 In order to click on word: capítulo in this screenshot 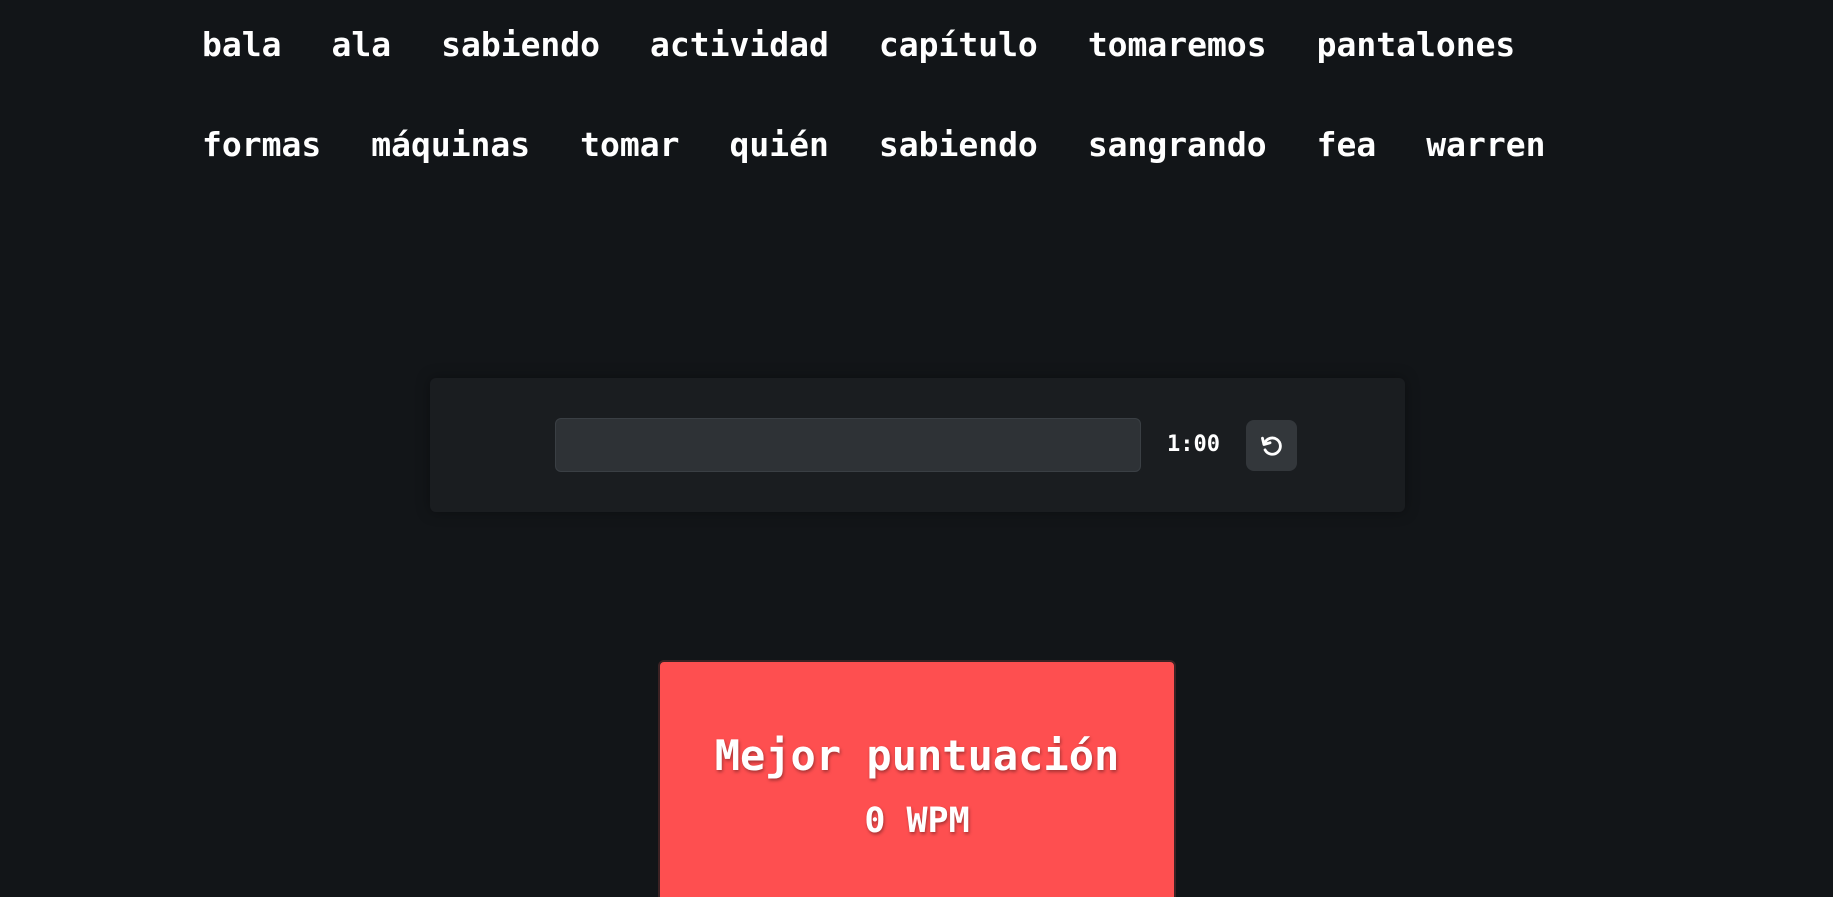, I will do `click(958, 44)`.